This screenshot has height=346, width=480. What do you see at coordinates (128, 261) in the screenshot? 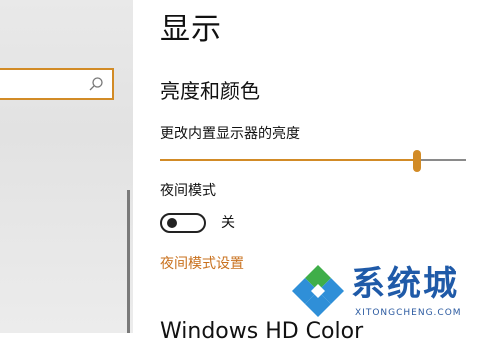
I see `sidebar-scrollbar` at bounding box center [128, 261].